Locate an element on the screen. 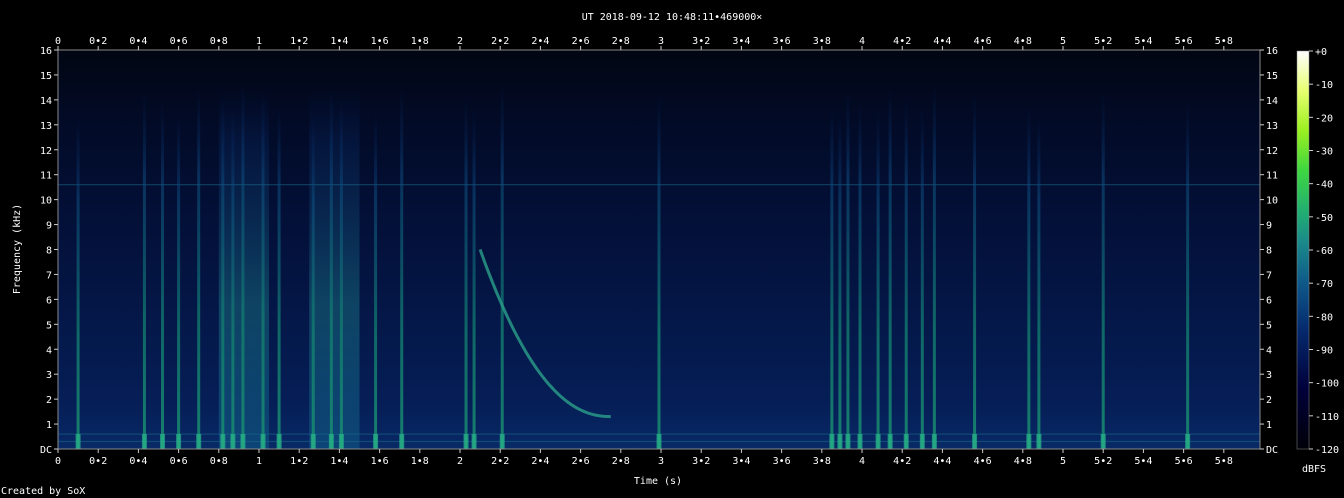  colorbar-tick-label: -30 is located at coordinates (1324, 152).